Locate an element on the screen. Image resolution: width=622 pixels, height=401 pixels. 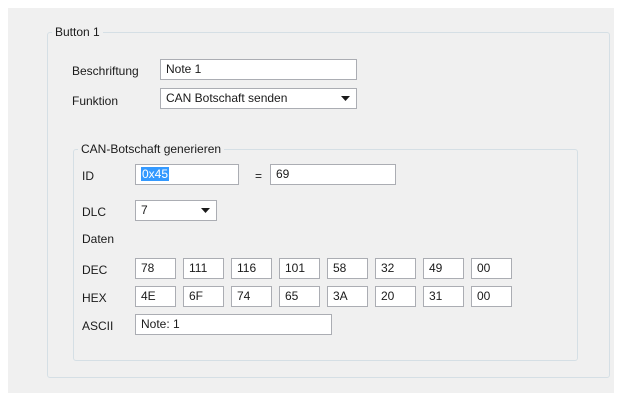
function-select: CAN Botschaft senden is located at coordinates (258, 98).